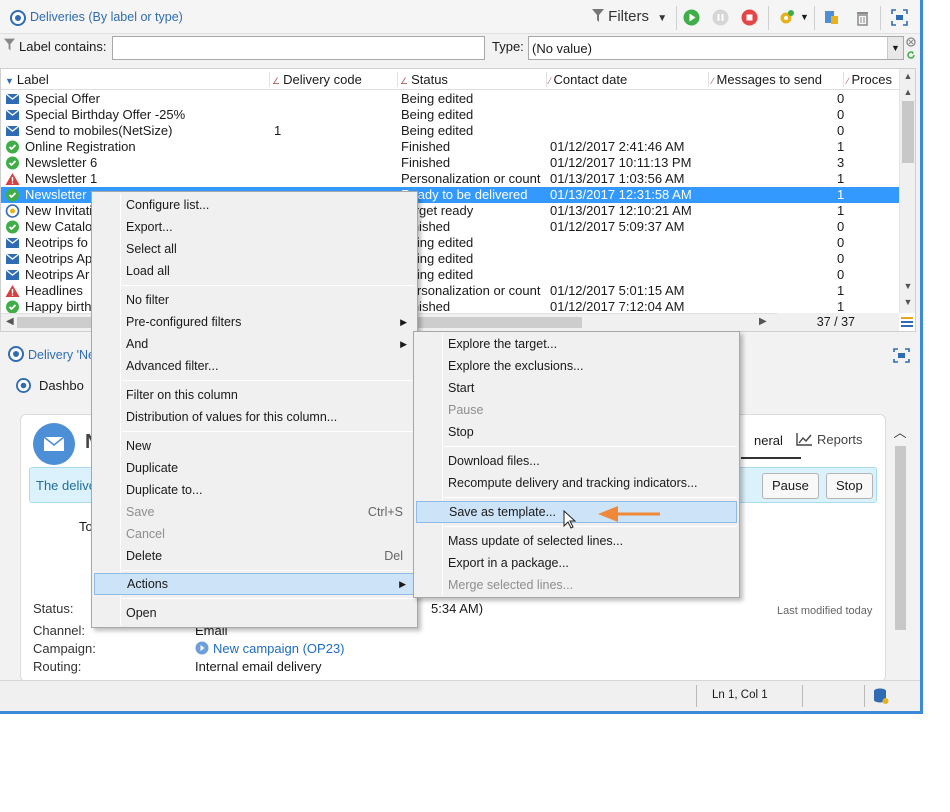  Describe the element at coordinates (254, 271) in the screenshot. I see `menu-item-load-all: Load all` at that location.